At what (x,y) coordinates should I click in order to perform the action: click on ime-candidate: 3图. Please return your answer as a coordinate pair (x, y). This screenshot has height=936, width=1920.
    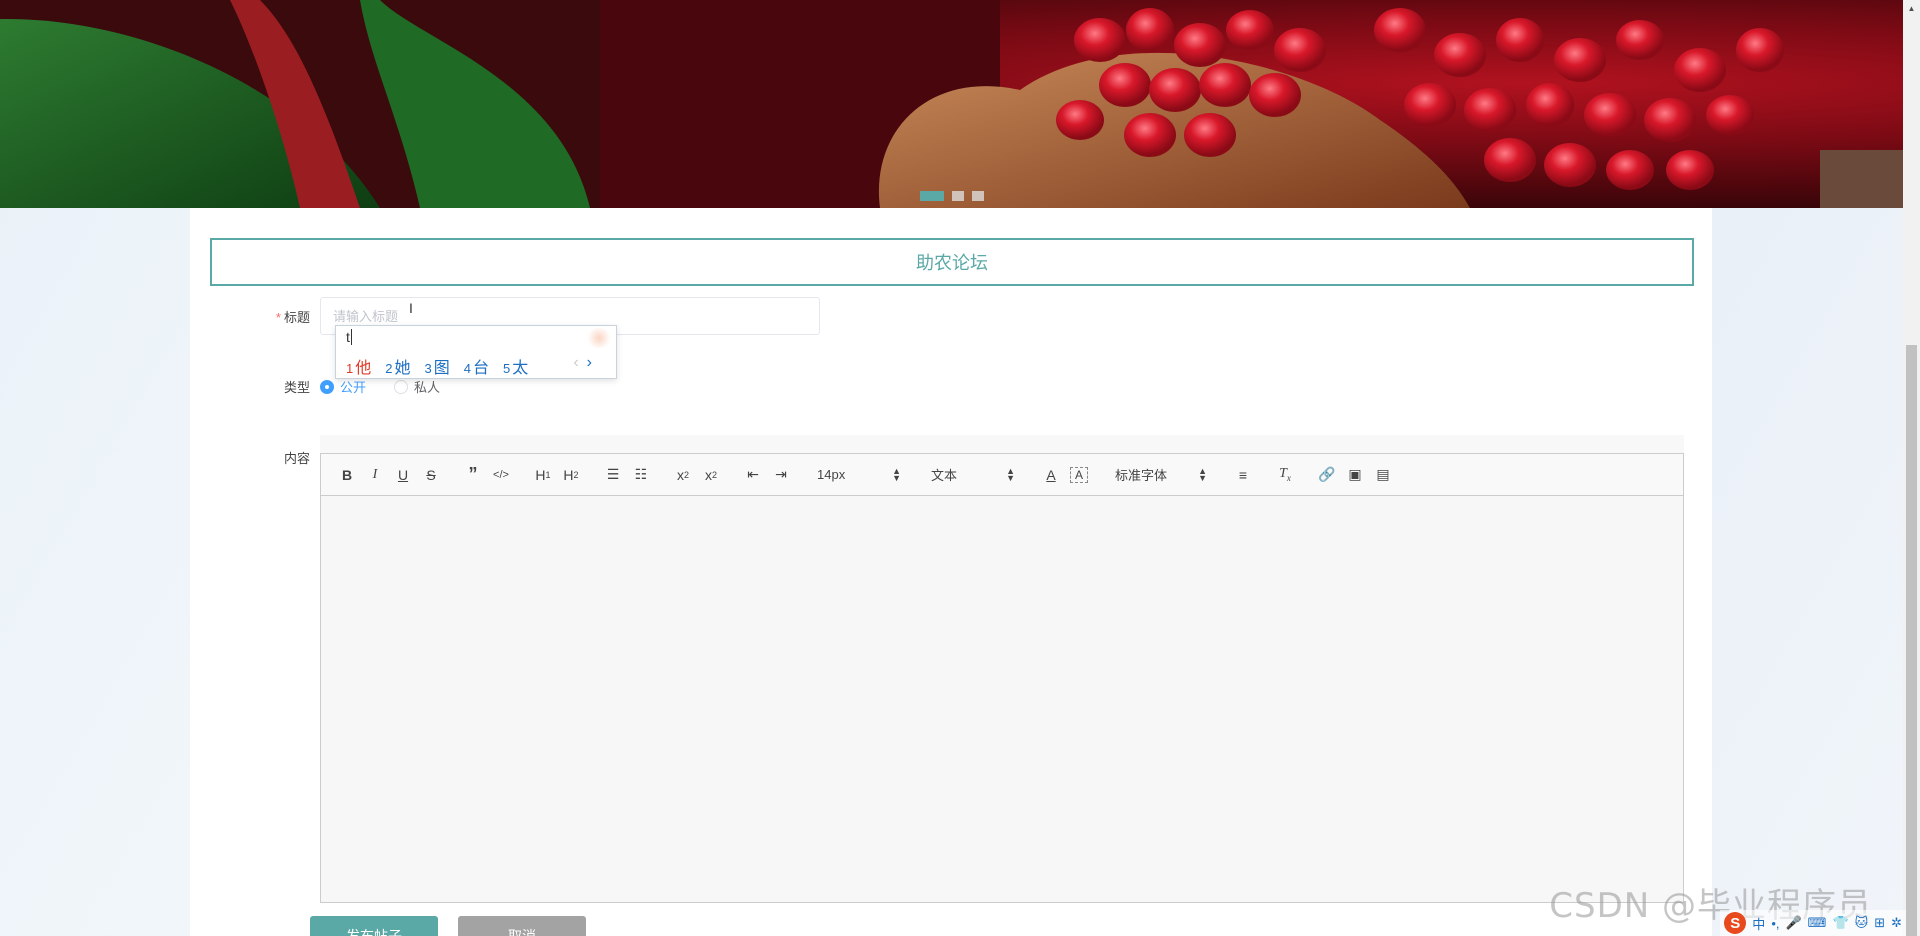
    Looking at the image, I should click on (437, 366).